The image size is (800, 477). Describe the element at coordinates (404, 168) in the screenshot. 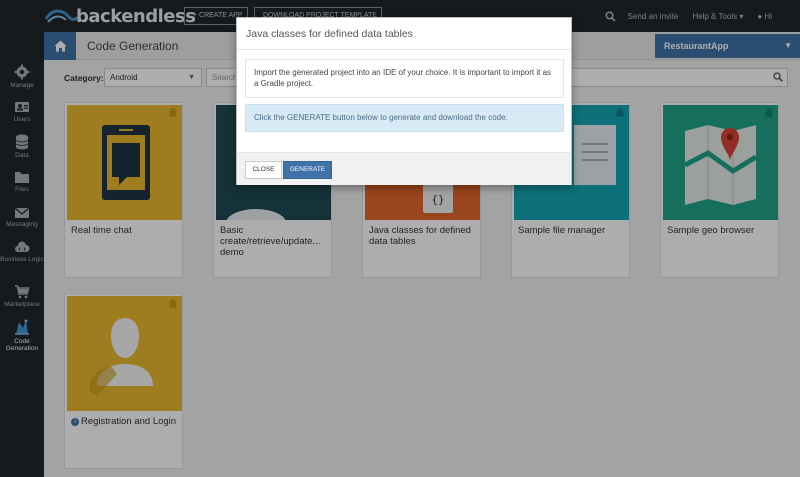

I see `dialog-footer: CLOSE GENERATE` at that location.